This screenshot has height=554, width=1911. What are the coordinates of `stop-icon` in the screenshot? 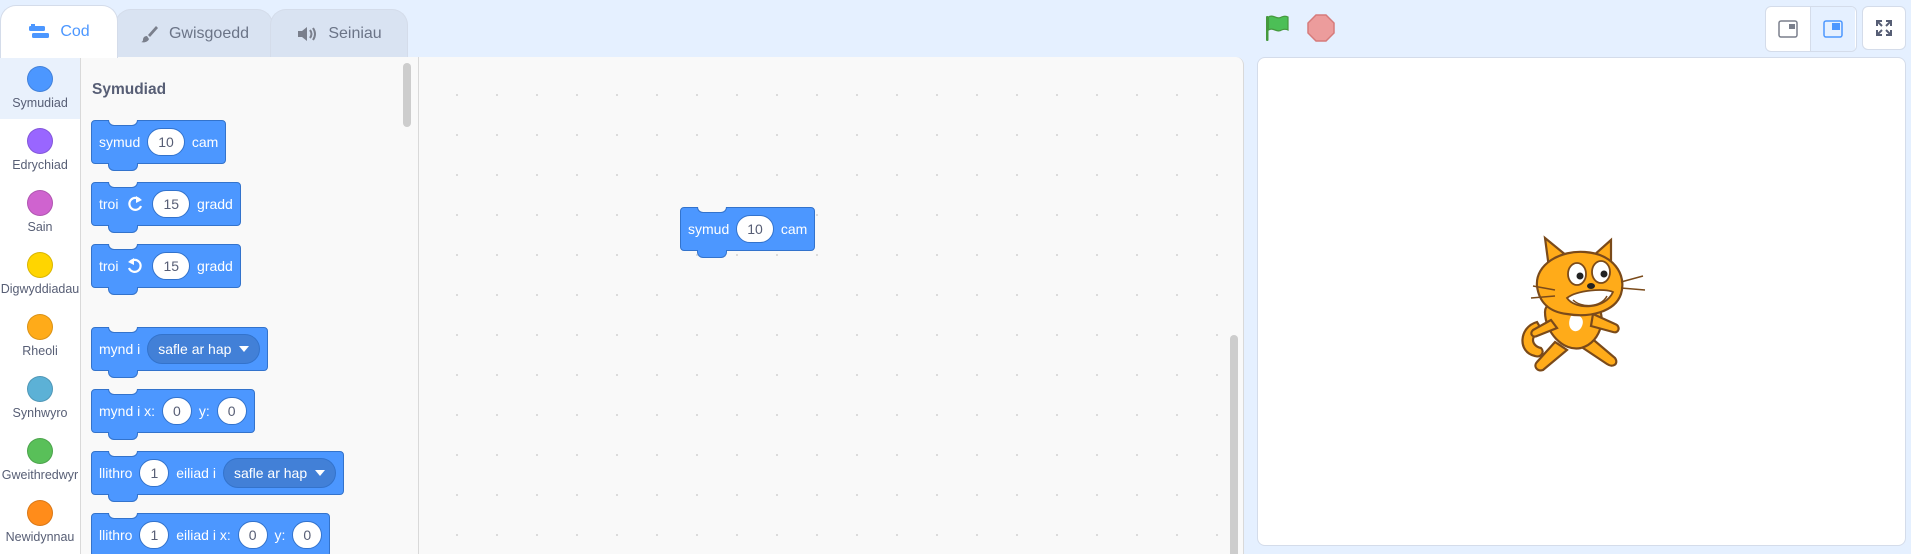 It's located at (1321, 28).